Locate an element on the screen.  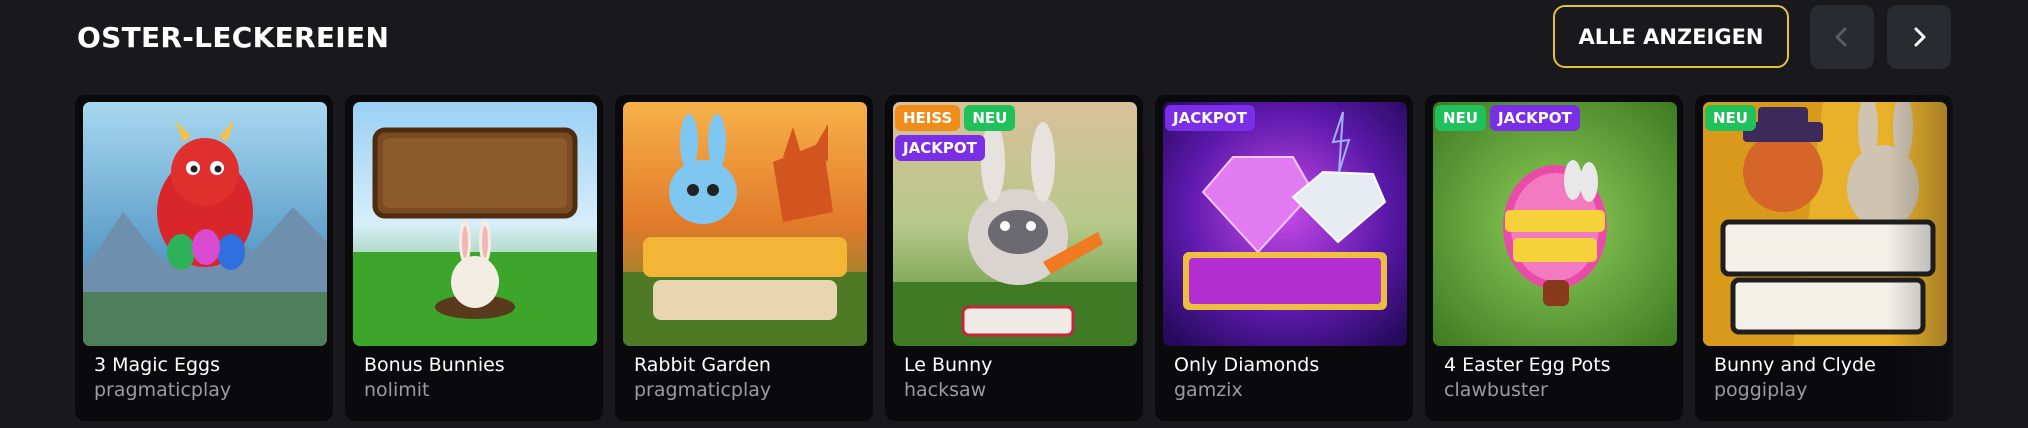
game-name: Le Bunny is located at coordinates (948, 365).